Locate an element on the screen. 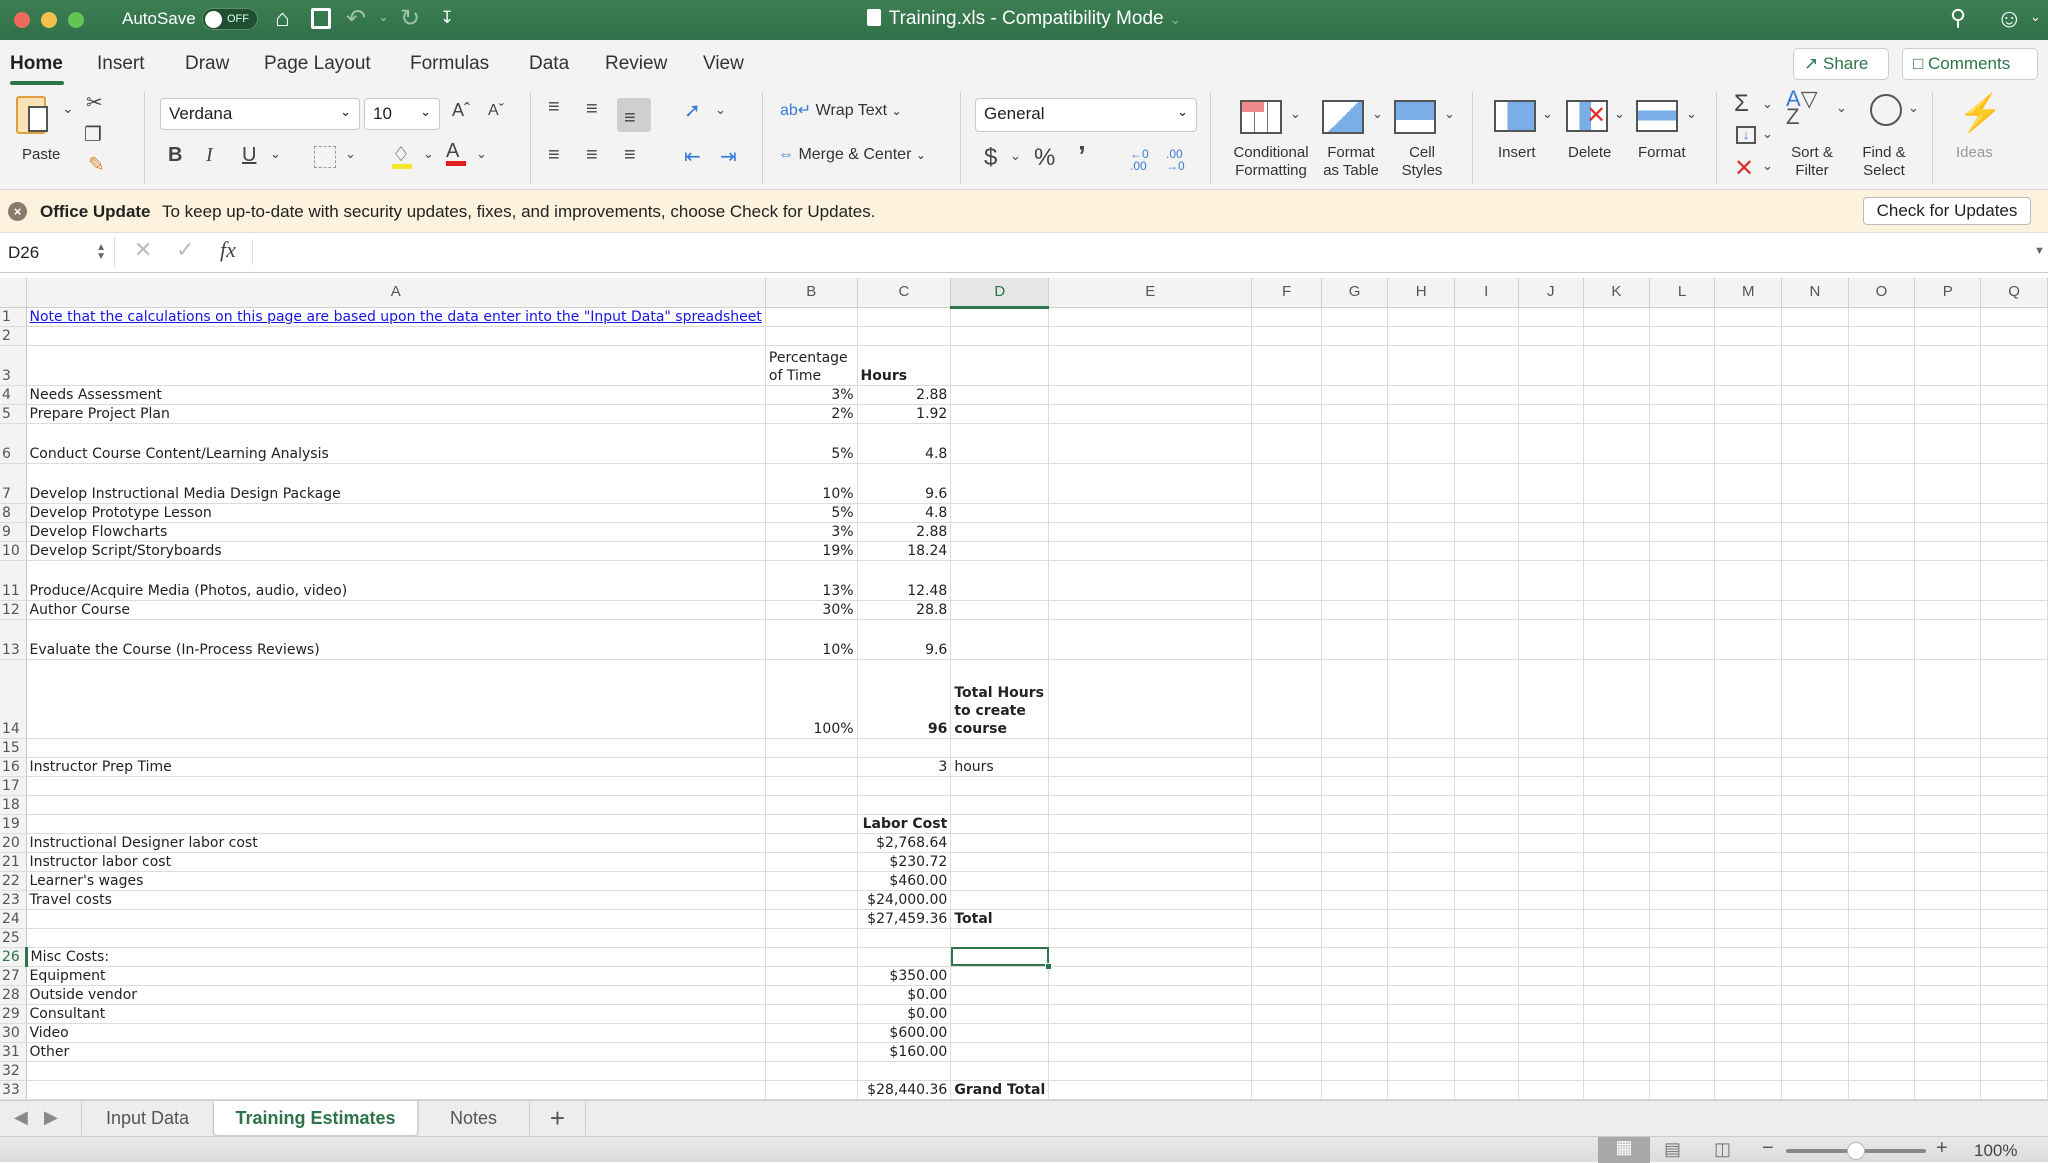 This screenshot has width=2048, height=1163. cell-l33 is located at coordinates (1682, 1090).